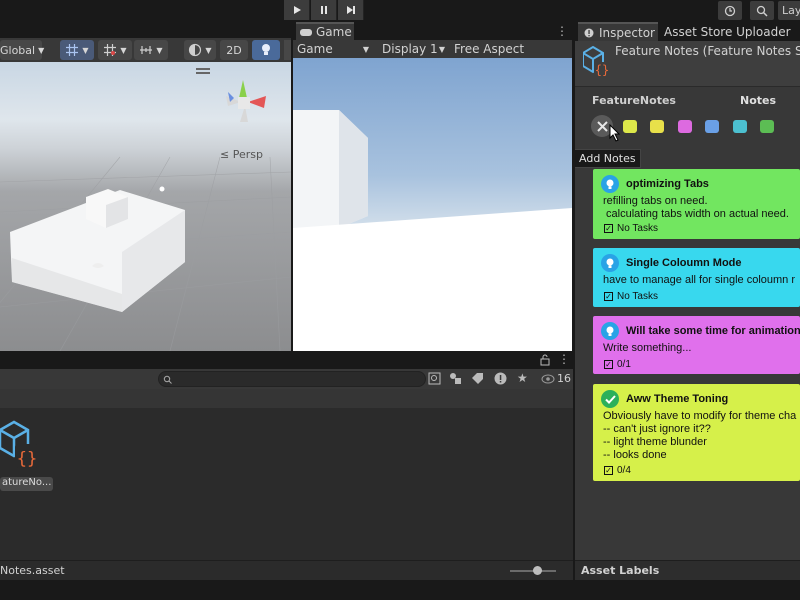  Describe the element at coordinates (434, 380) in the screenshot. I see `search-by-type-icon` at that location.